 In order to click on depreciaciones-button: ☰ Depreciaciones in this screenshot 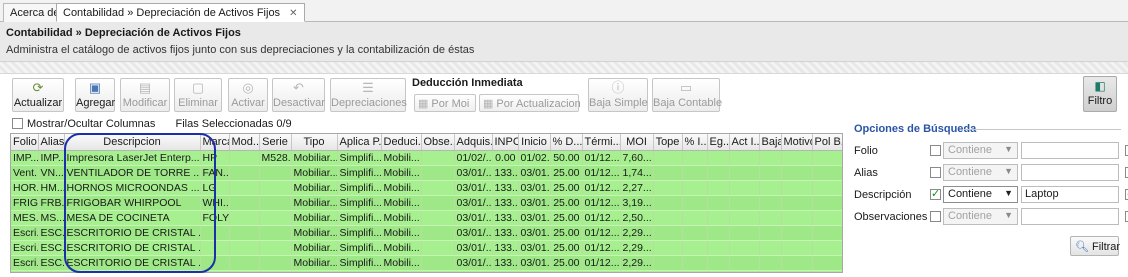, I will do `click(368, 95)`.